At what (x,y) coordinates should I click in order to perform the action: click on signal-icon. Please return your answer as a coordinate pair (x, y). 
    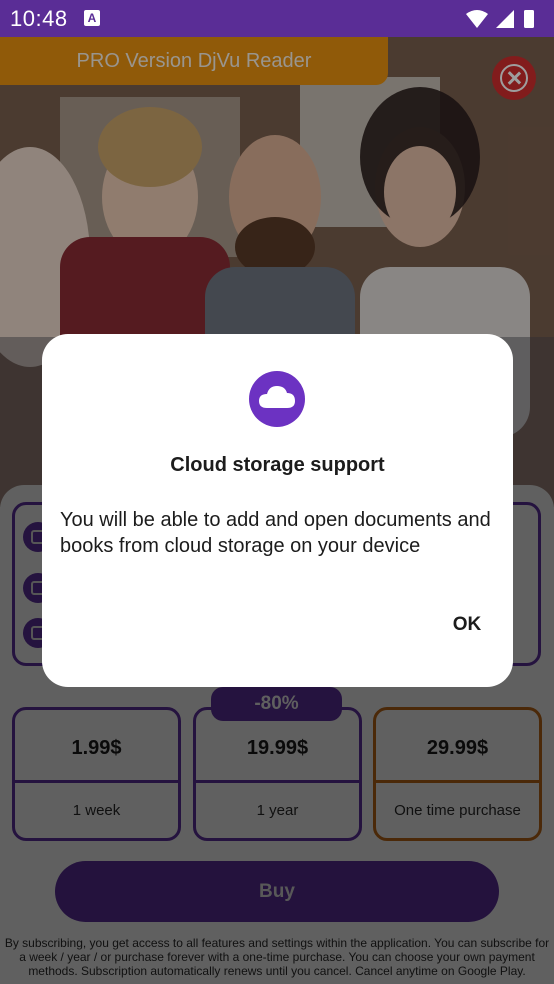
    Looking at the image, I should click on (505, 19).